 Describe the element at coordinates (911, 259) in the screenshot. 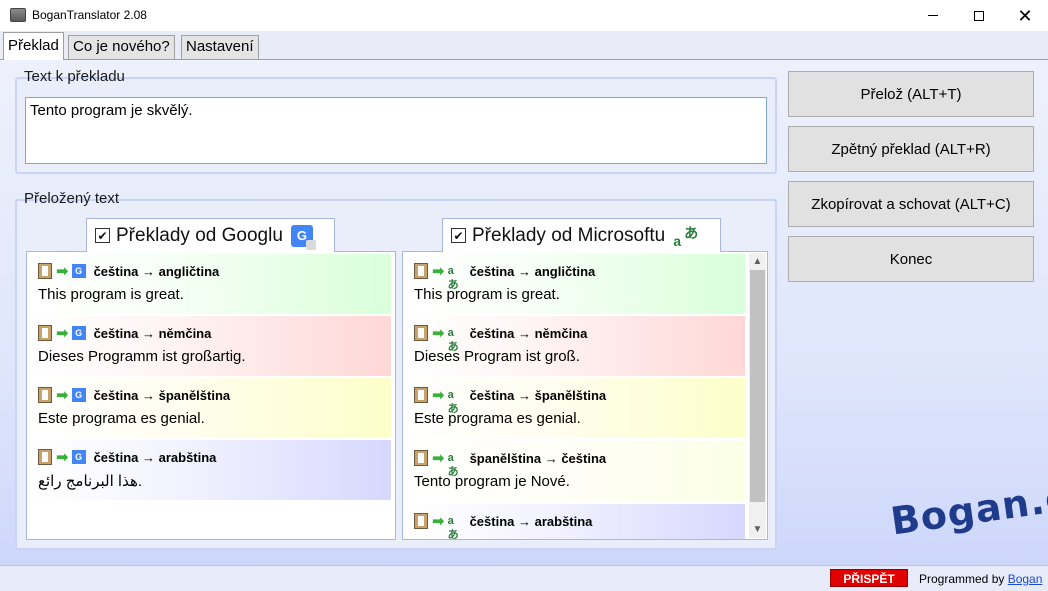

I see `exit-button: Konec` at that location.